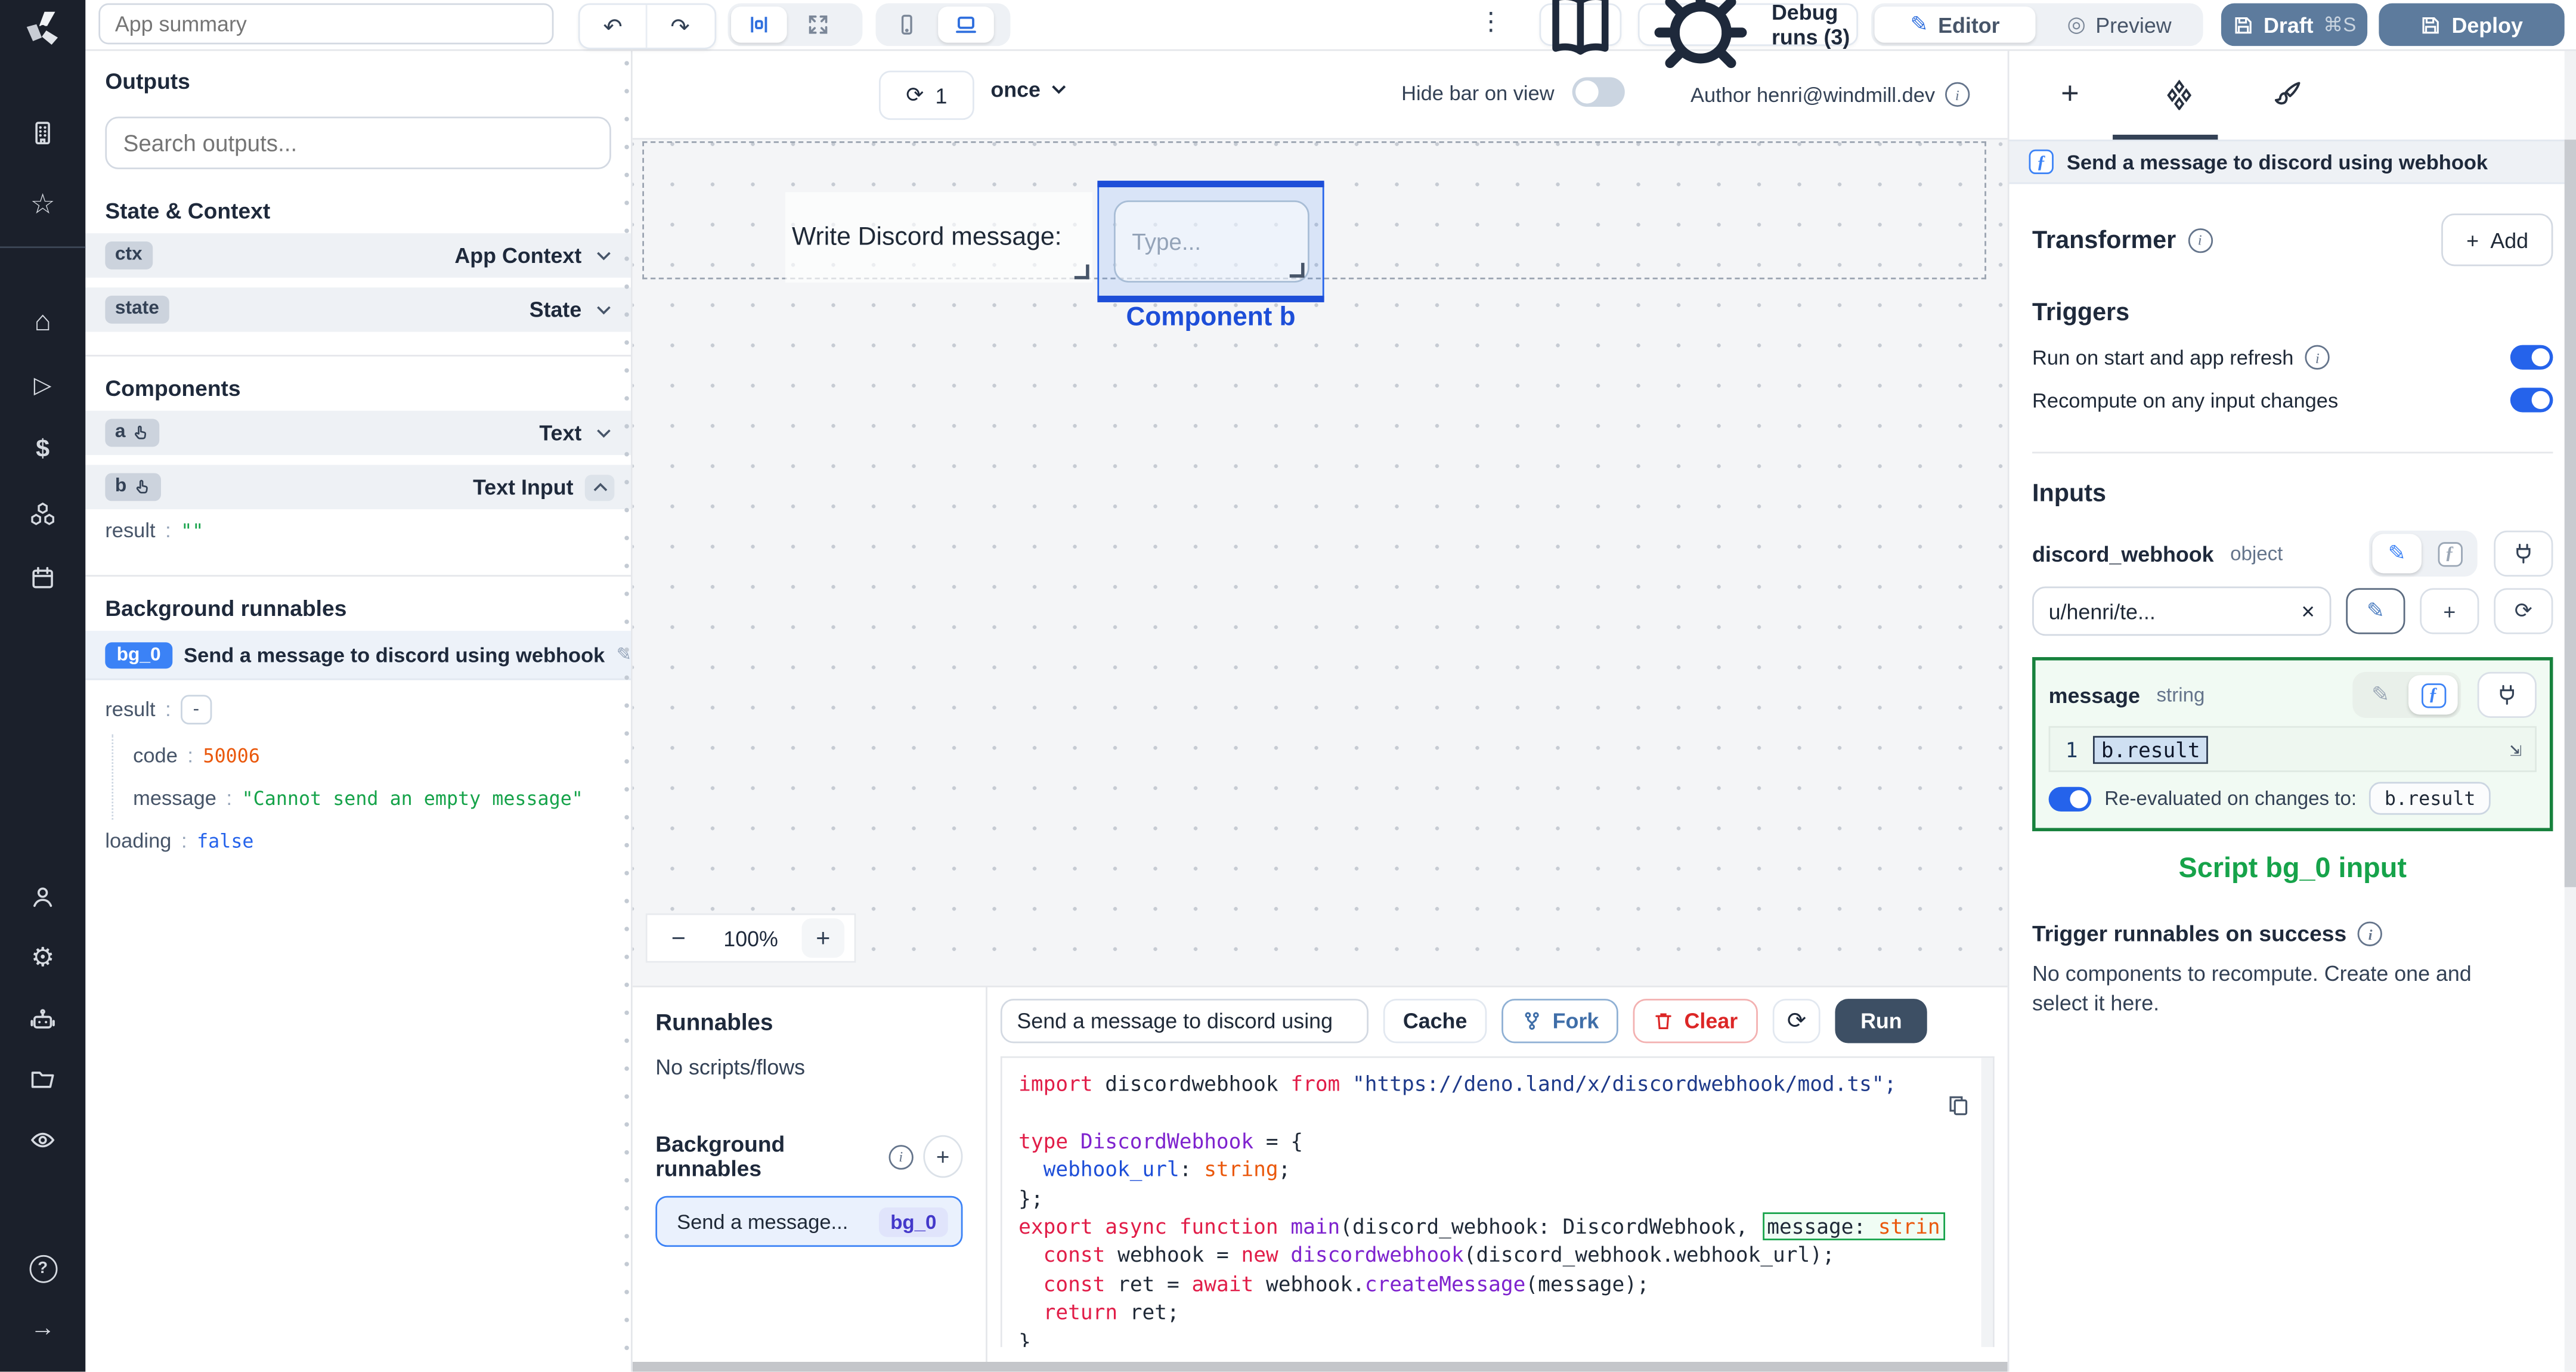  I want to click on b-type-label: Text Input, so click(524, 487).